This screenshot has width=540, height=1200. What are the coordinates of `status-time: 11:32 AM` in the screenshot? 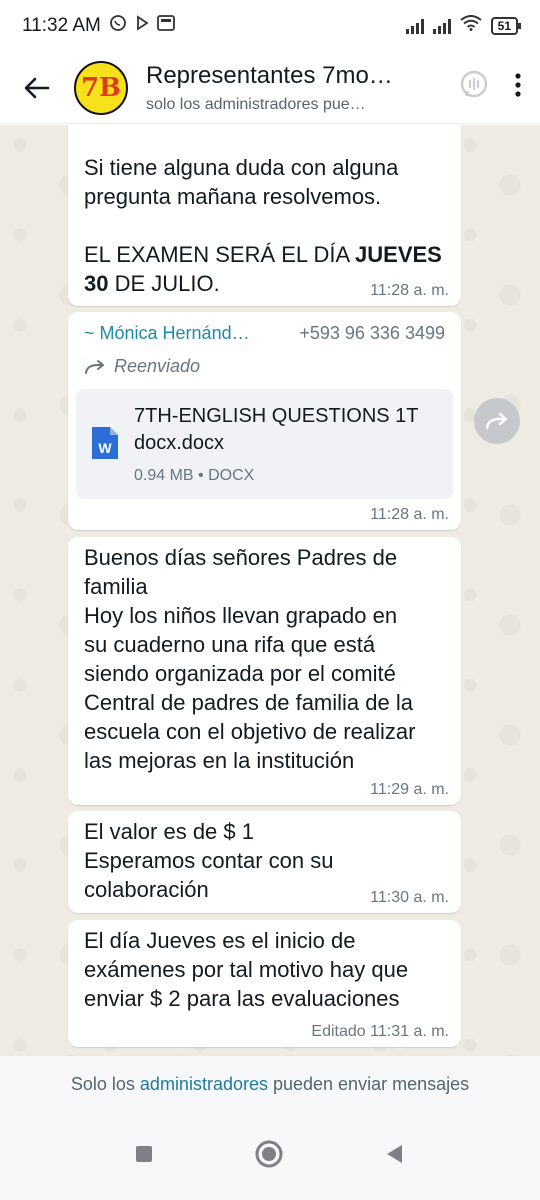 It's located at (61, 25).